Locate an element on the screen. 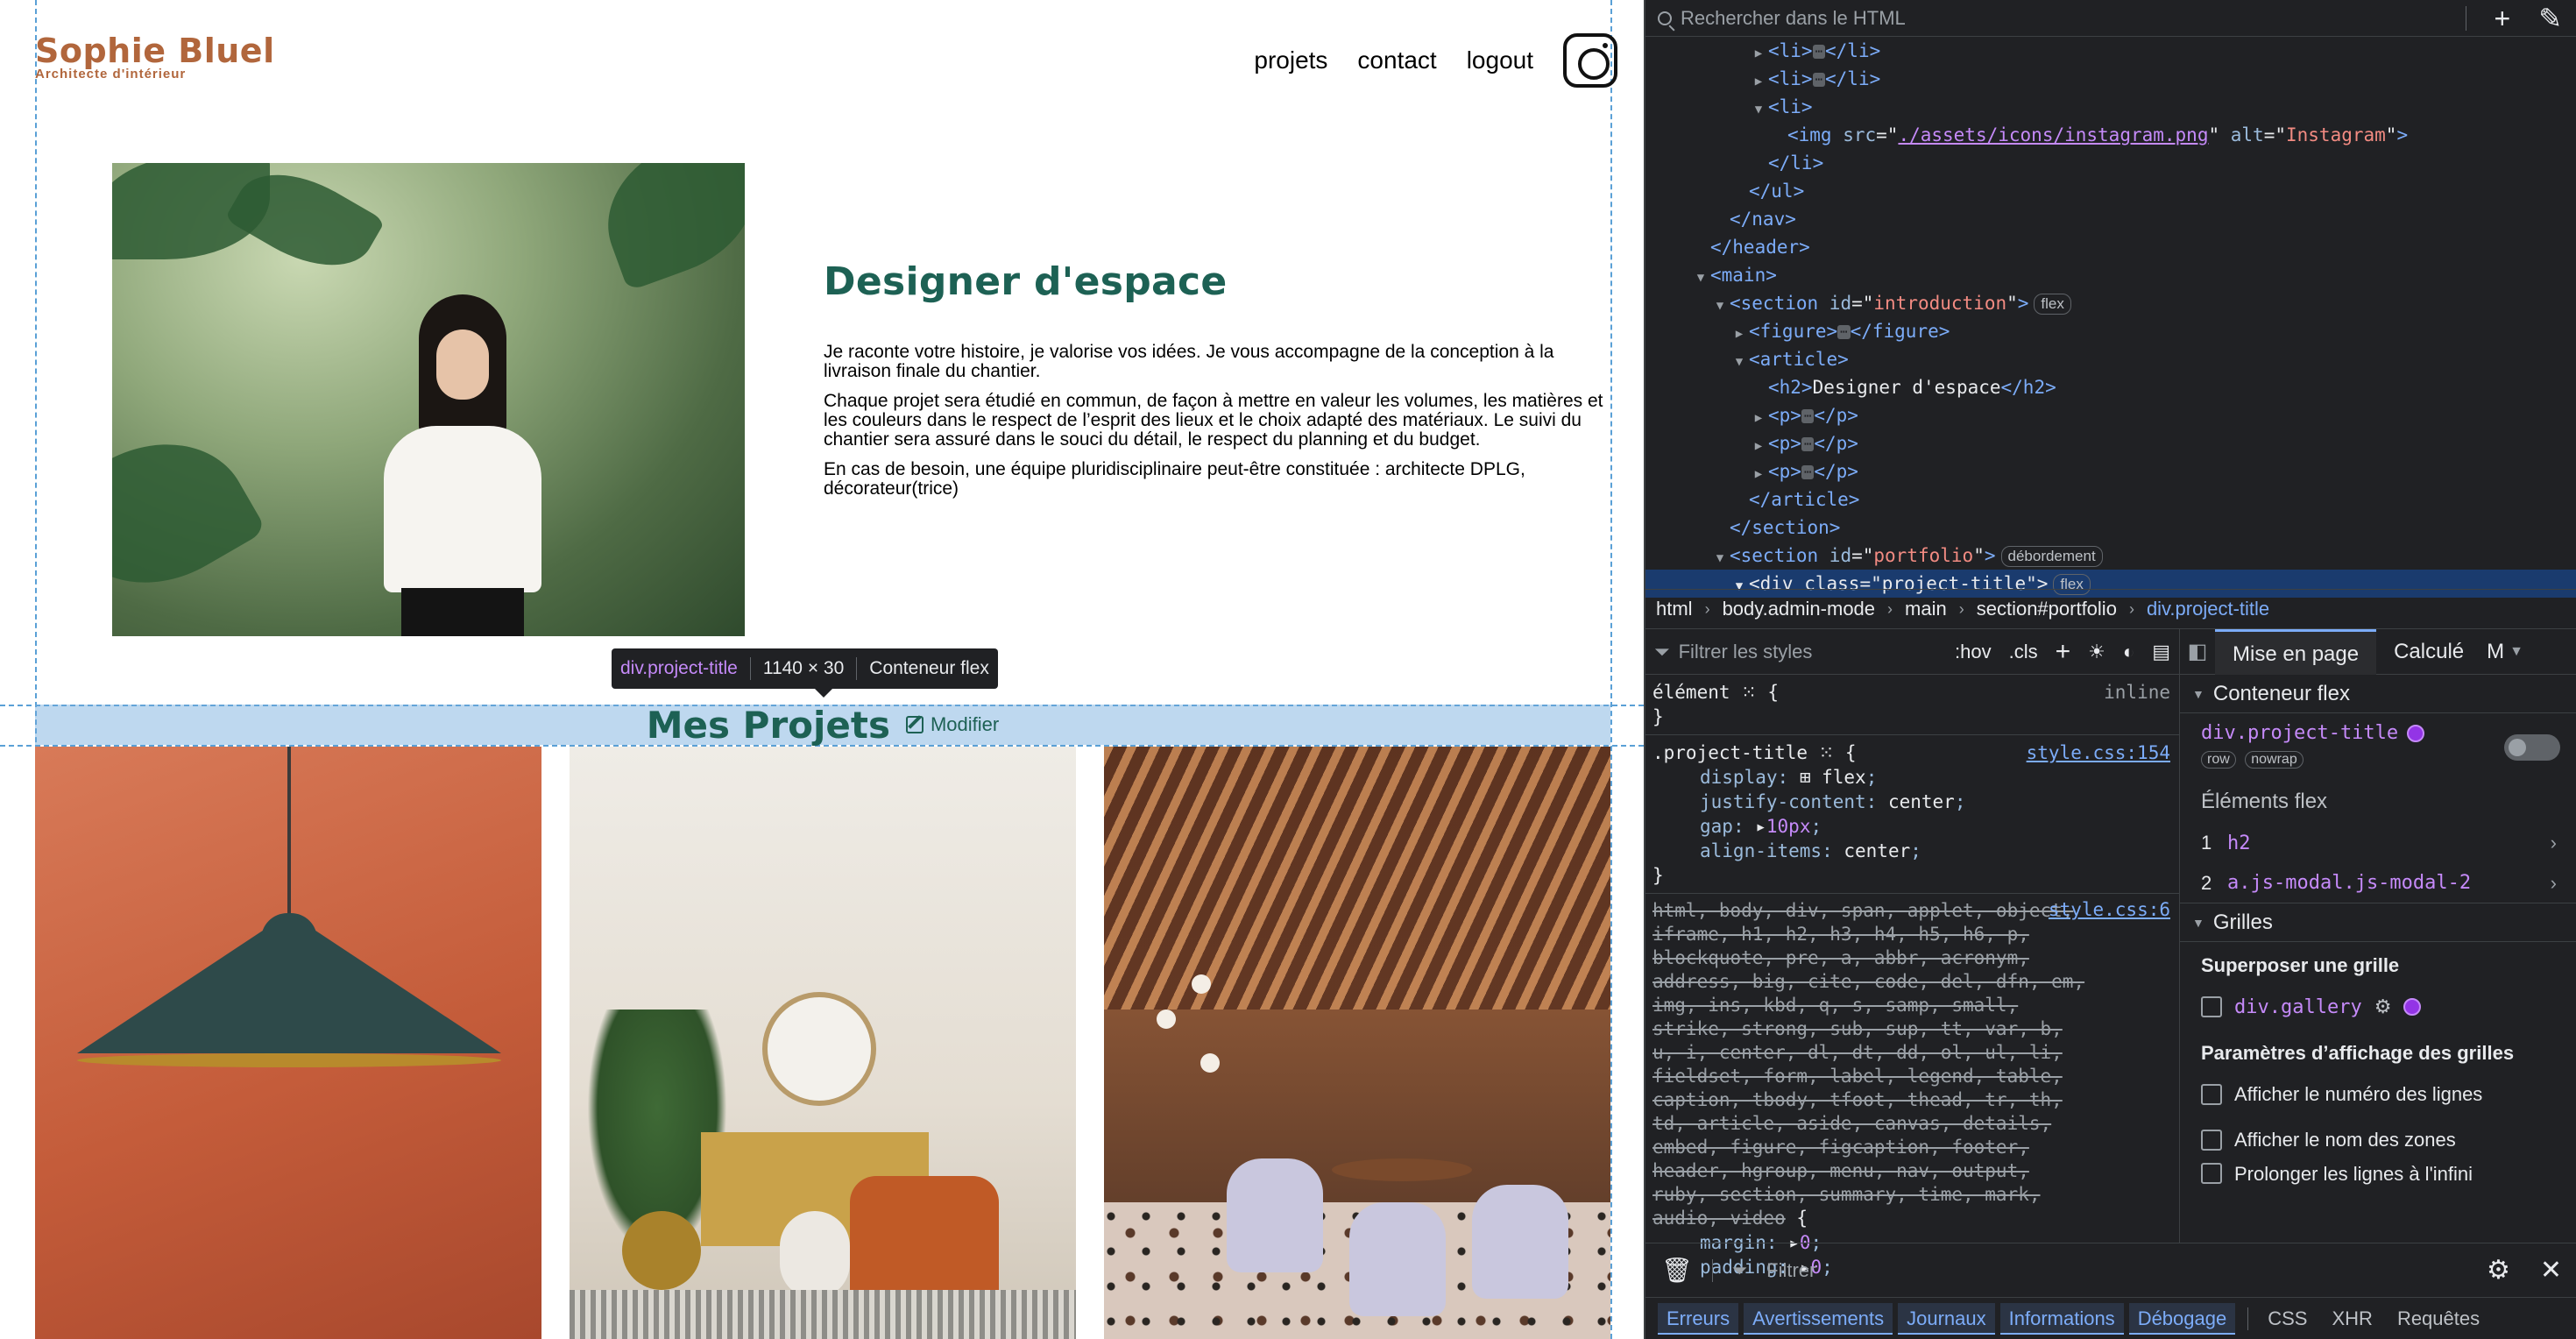 The height and width of the screenshot is (1339, 2576). site-logo: Sophie Bluel Architecte d'intérieur is located at coordinates (155, 57).